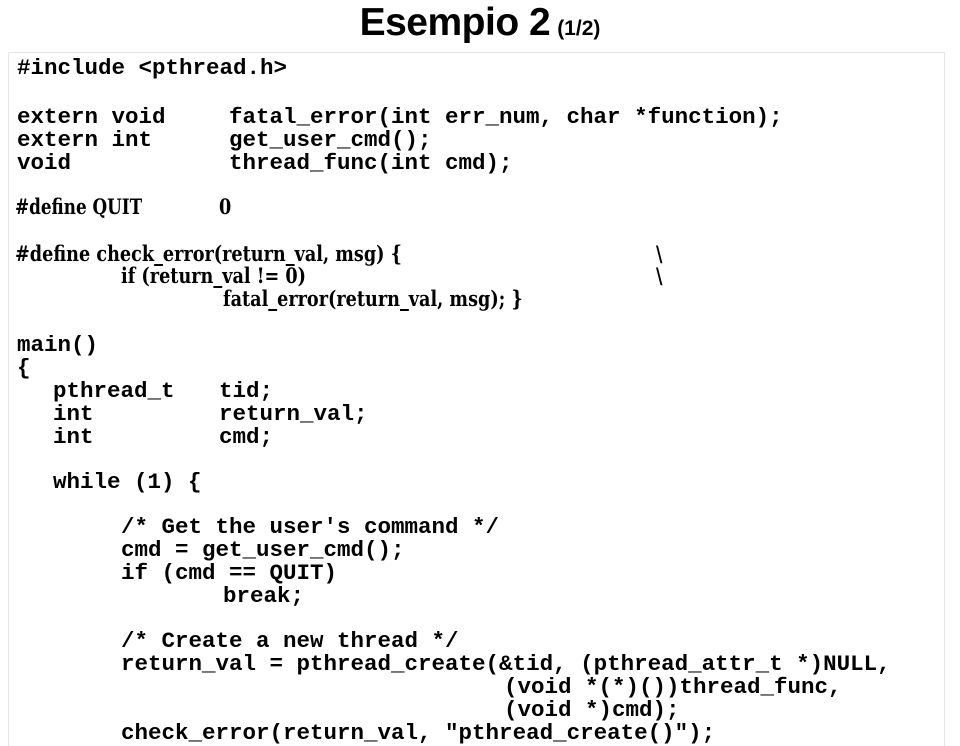  Describe the element at coordinates (455, 22) in the screenshot. I see `page-title-main: Esempio 2` at that location.